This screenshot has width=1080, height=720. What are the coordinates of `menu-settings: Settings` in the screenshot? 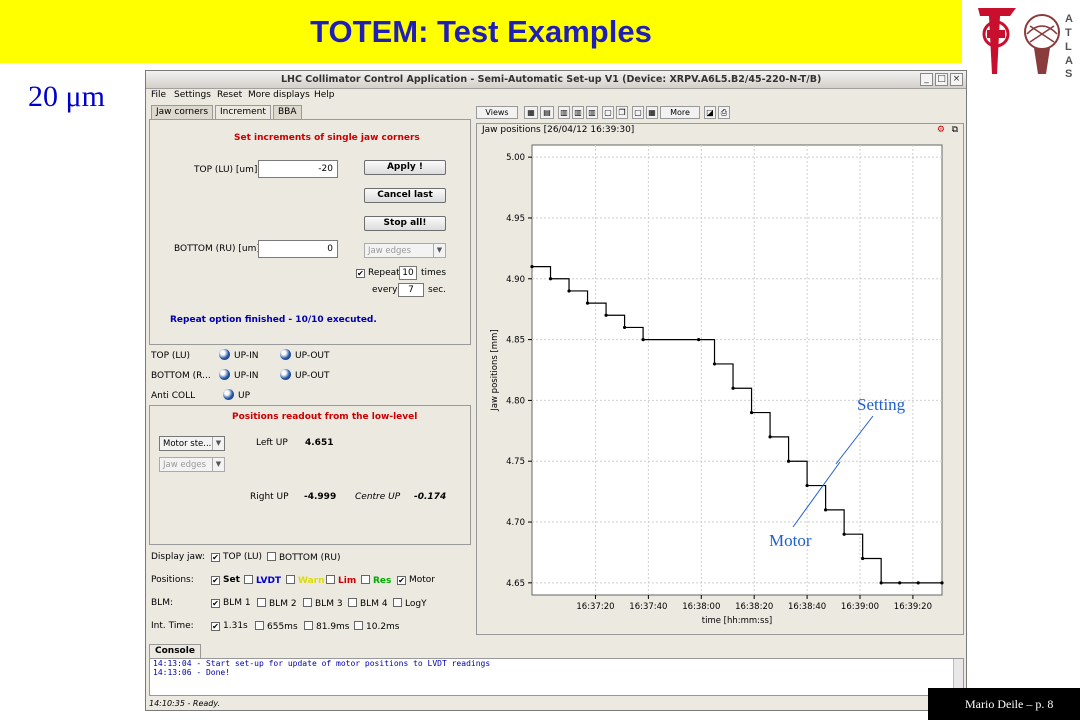 It's located at (192, 95).